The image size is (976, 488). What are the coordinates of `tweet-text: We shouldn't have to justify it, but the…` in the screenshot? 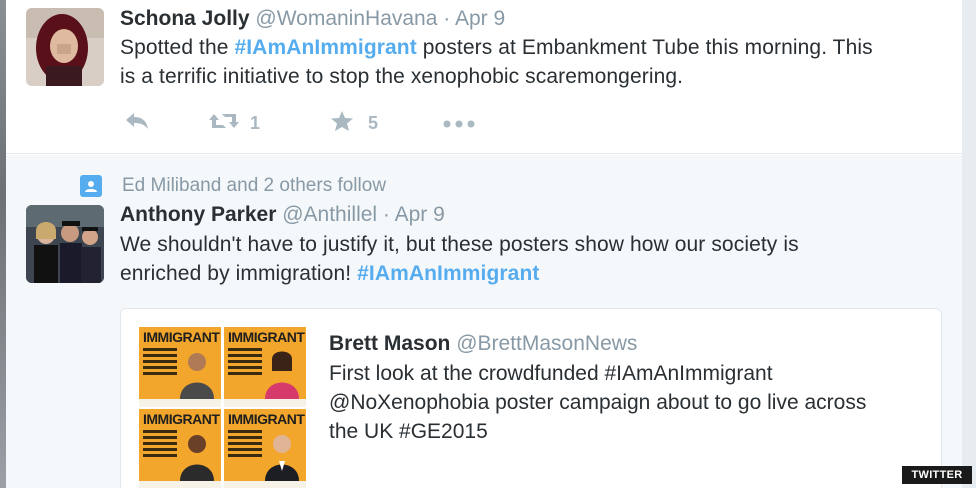 It's located at (459, 259).